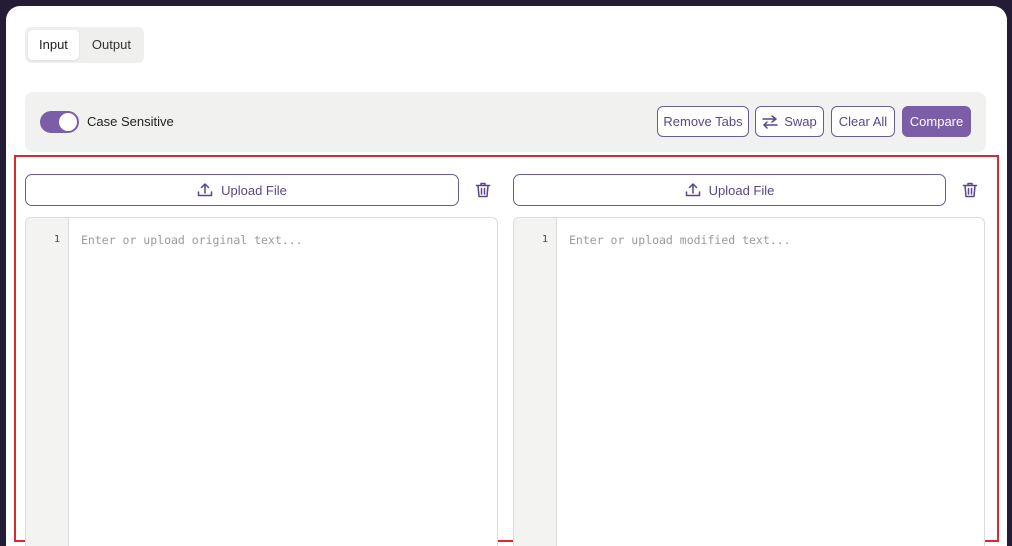 The image size is (1012, 546). What do you see at coordinates (111, 45) in the screenshot?
I see `tab-output: Output` at bounding box center [111, 45].